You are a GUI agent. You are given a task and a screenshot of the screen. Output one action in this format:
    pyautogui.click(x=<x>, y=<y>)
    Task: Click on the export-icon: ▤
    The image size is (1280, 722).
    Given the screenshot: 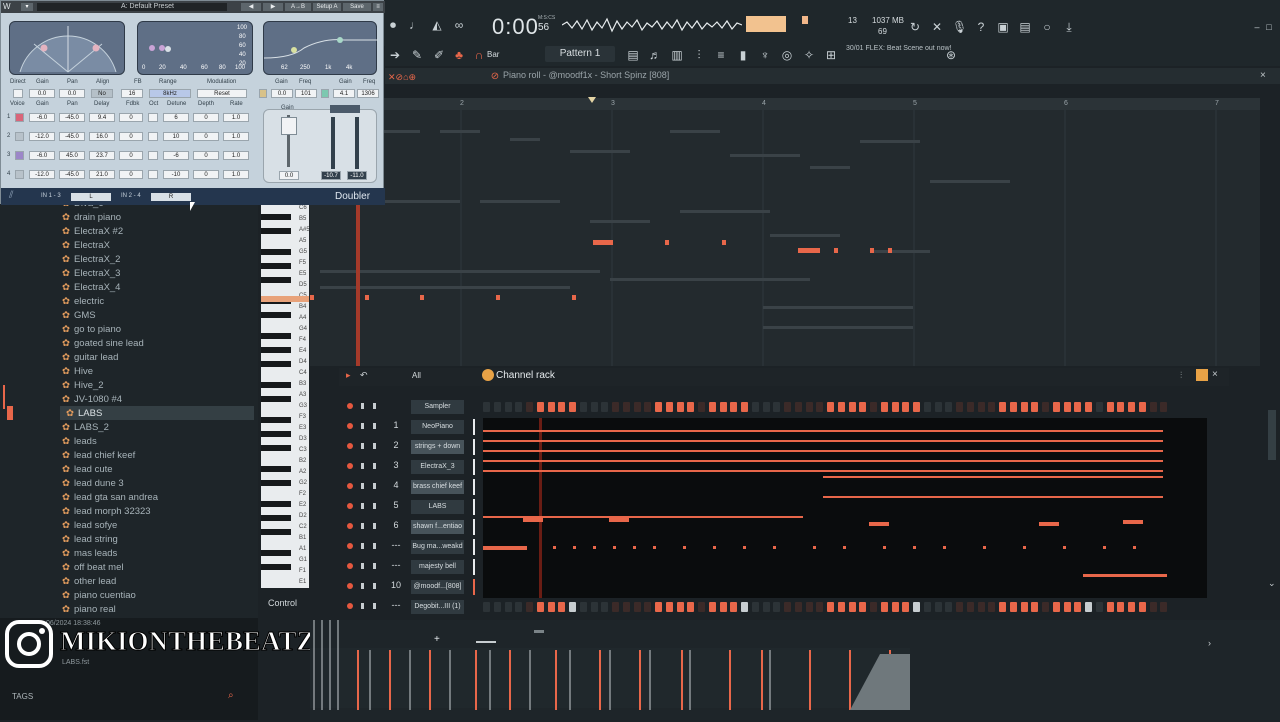 What is the action you would take?
    pyautogui.click(x=1025, y=27)
    